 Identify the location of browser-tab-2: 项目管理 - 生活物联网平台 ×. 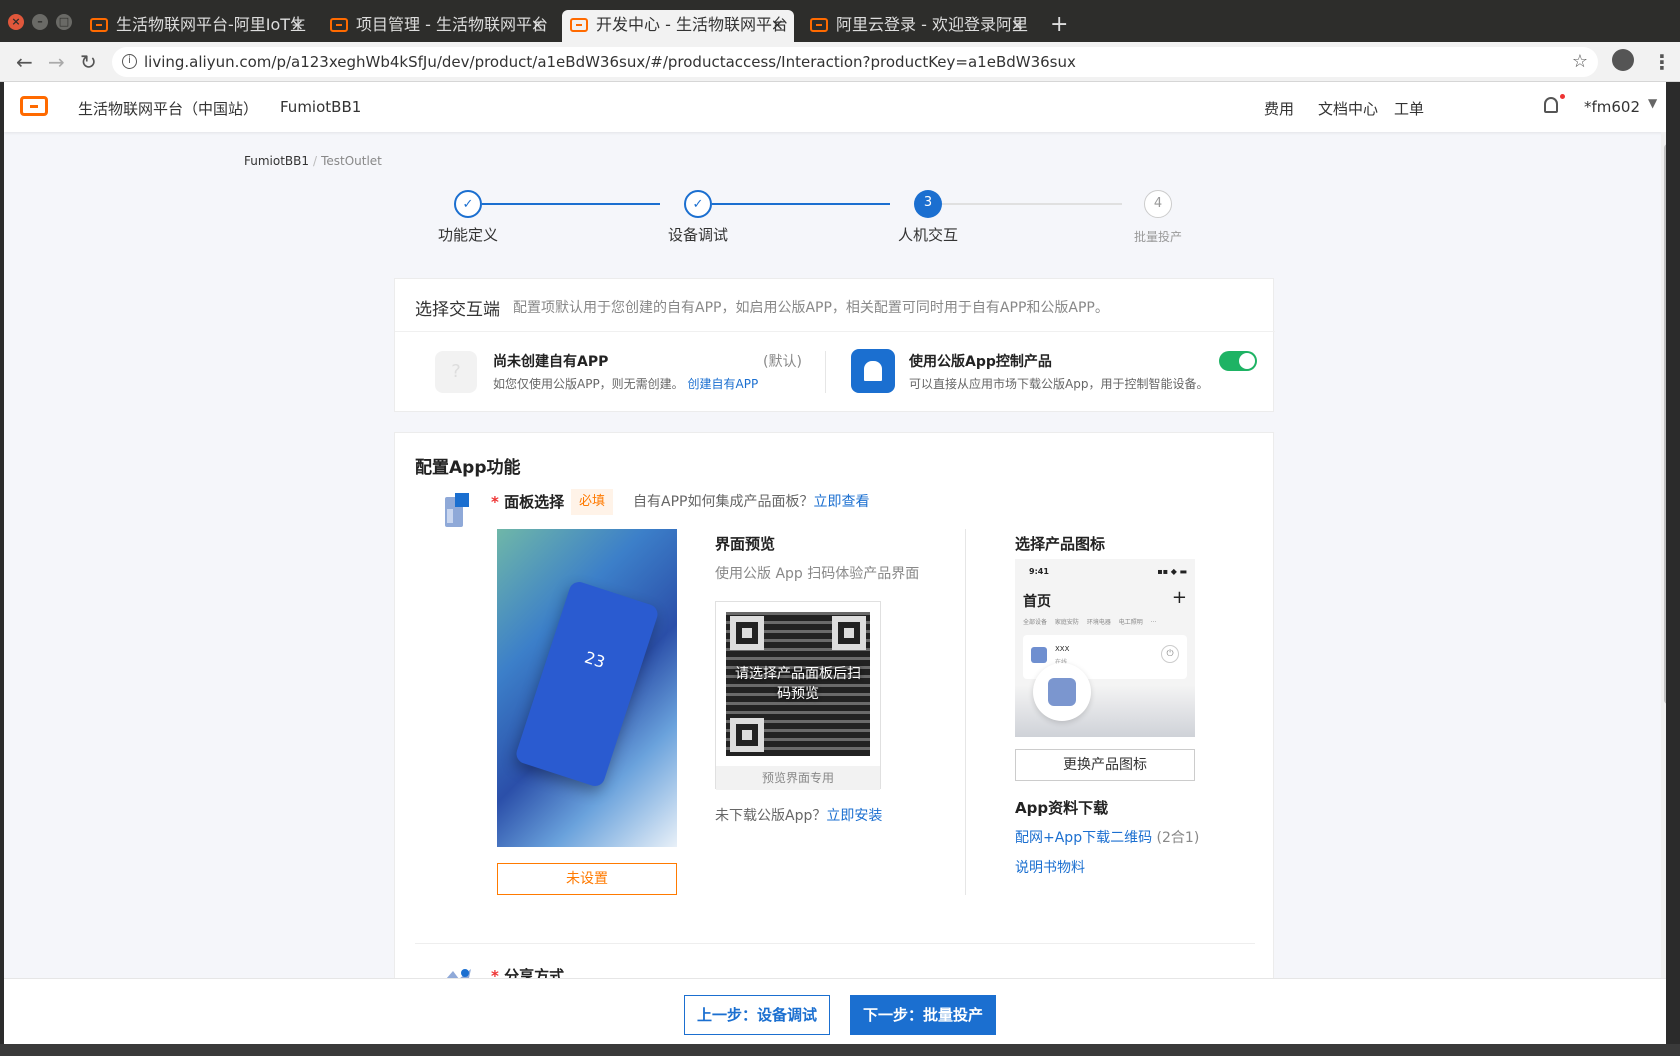
(438, 26).